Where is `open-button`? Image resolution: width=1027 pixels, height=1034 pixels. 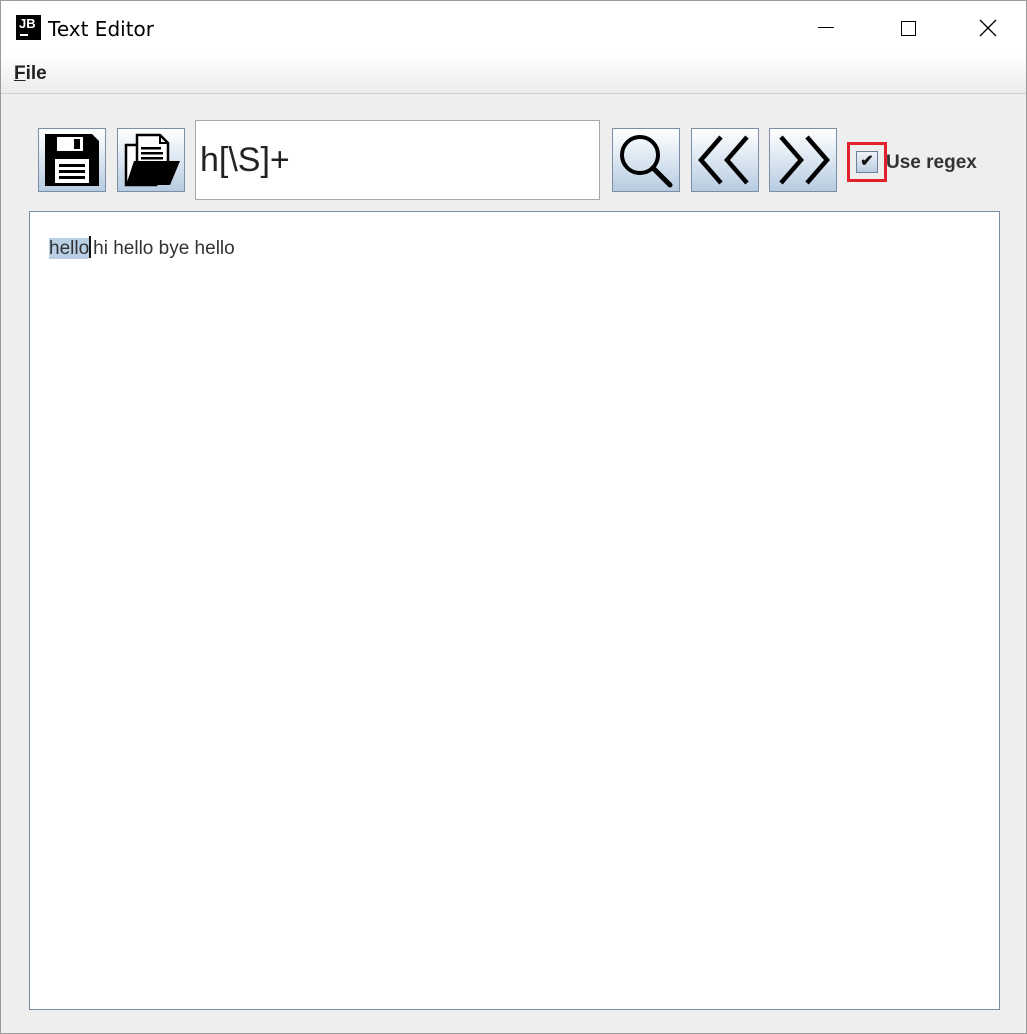 open-button is located at coordinates (151, 160).